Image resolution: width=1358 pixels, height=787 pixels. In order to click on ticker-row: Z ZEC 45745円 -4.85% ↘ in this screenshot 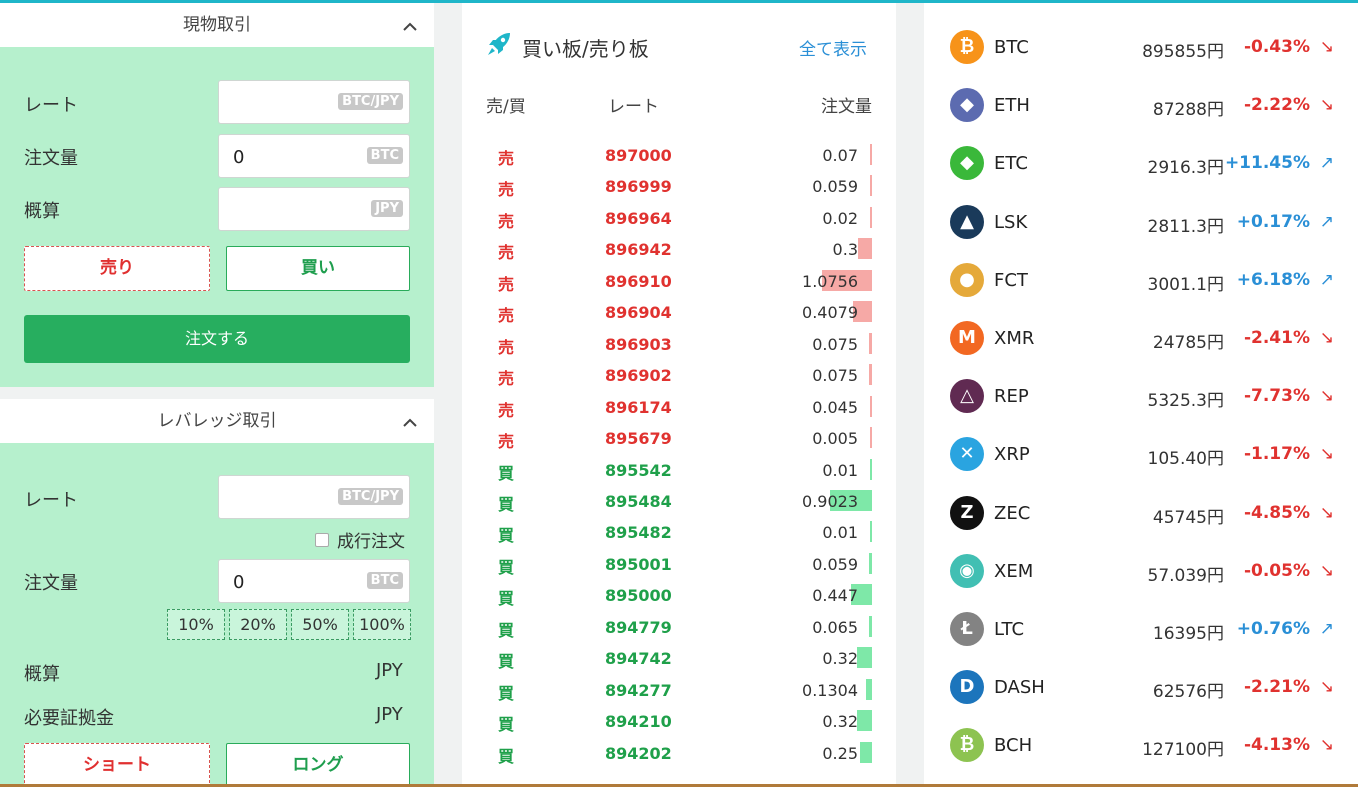, I will do `click(1141, 514)`.